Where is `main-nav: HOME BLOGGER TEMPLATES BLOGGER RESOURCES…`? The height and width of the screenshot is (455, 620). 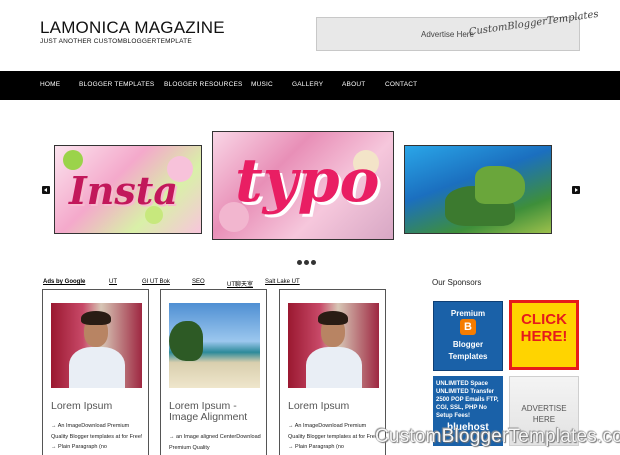 main-nav: HOME BLOGGER TEMPLATES BLOGGER RESOURCES… is located at coordinates (310, 85).